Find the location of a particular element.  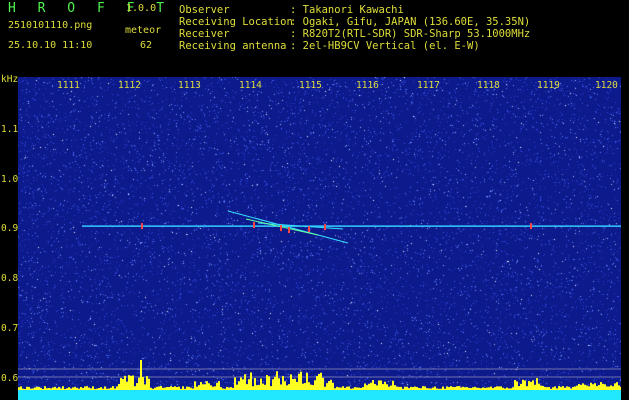

receiver-value: : R820T2(RTL-SDR) SDR-Sharp 53.1000MHz is located at coordinates (410, 34).